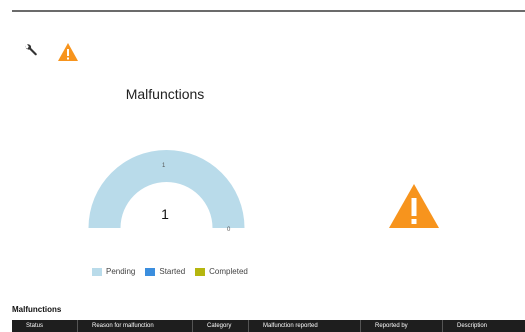 Image resolution: width=525 pixels, height=332 pixels. What do you see at coordinates (221, 326) in the screenshot?
I see `column-header-category: Category` at bounding box center [221, 326].